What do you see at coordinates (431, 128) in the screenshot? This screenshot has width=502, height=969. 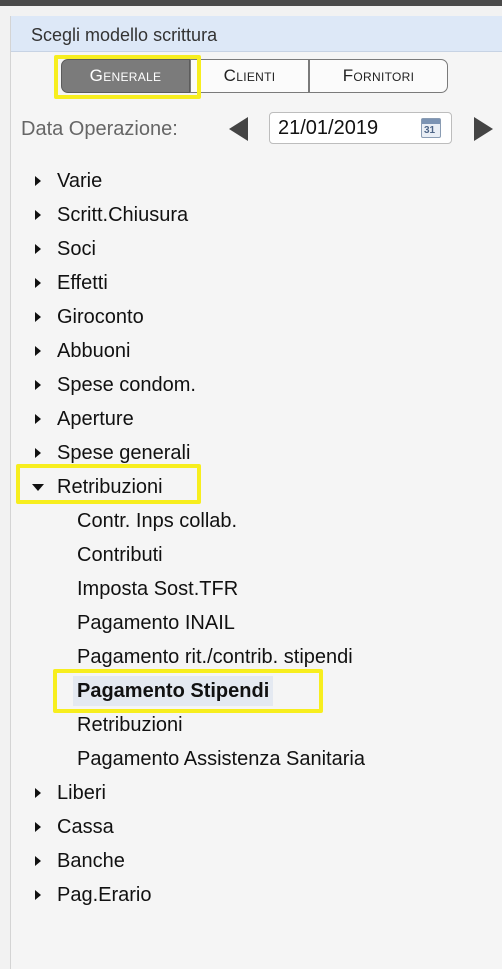 I see `calendar-icon: 31` at bounding box center [431, 128].